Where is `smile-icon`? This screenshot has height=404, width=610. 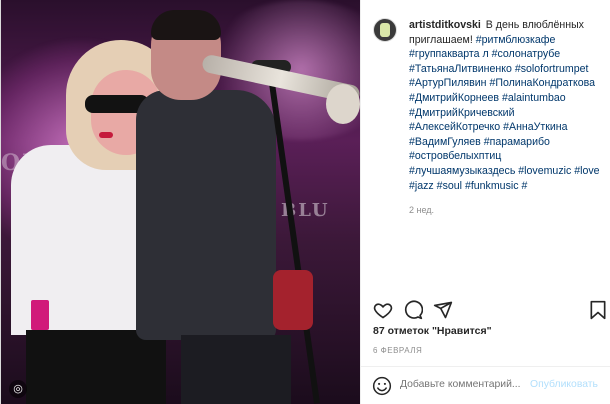
smile-icon is located at coordinates (382, 386).